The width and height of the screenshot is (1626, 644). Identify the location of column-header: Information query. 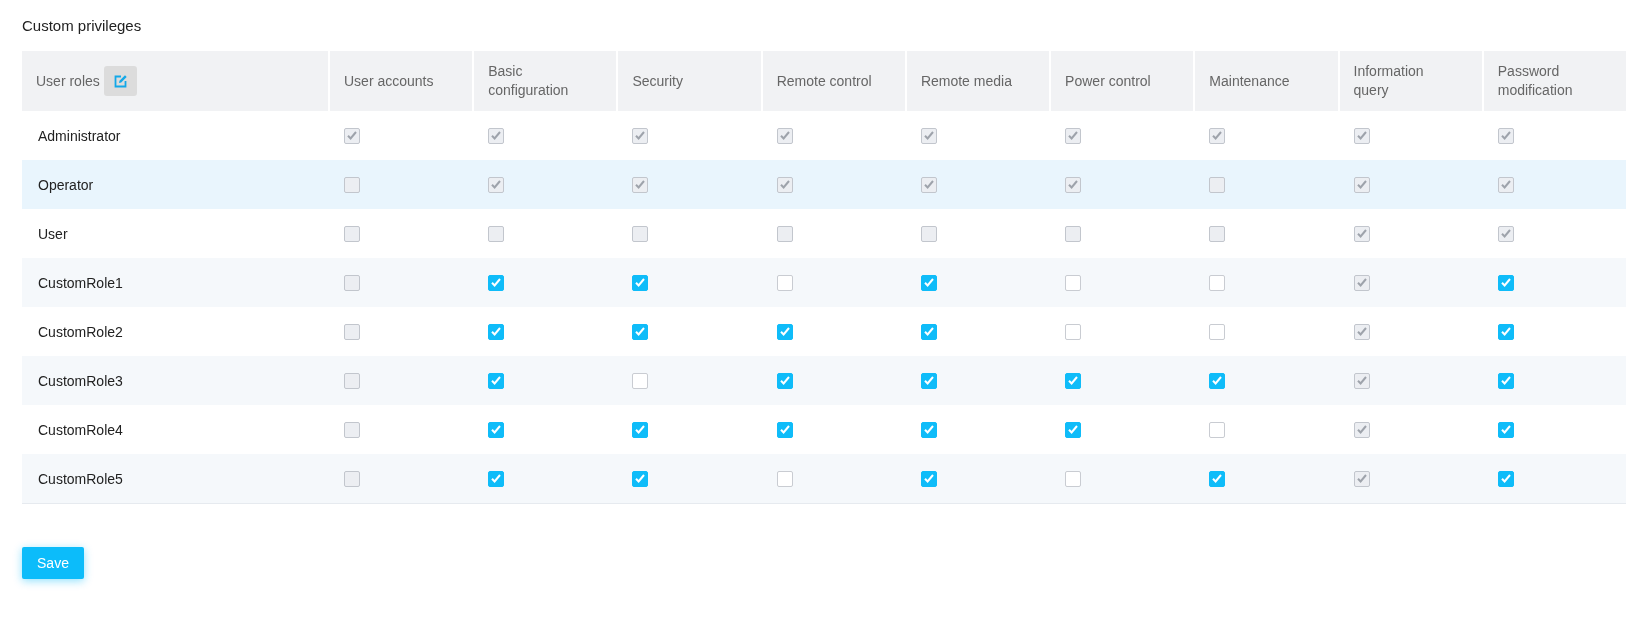
(1389, 81).